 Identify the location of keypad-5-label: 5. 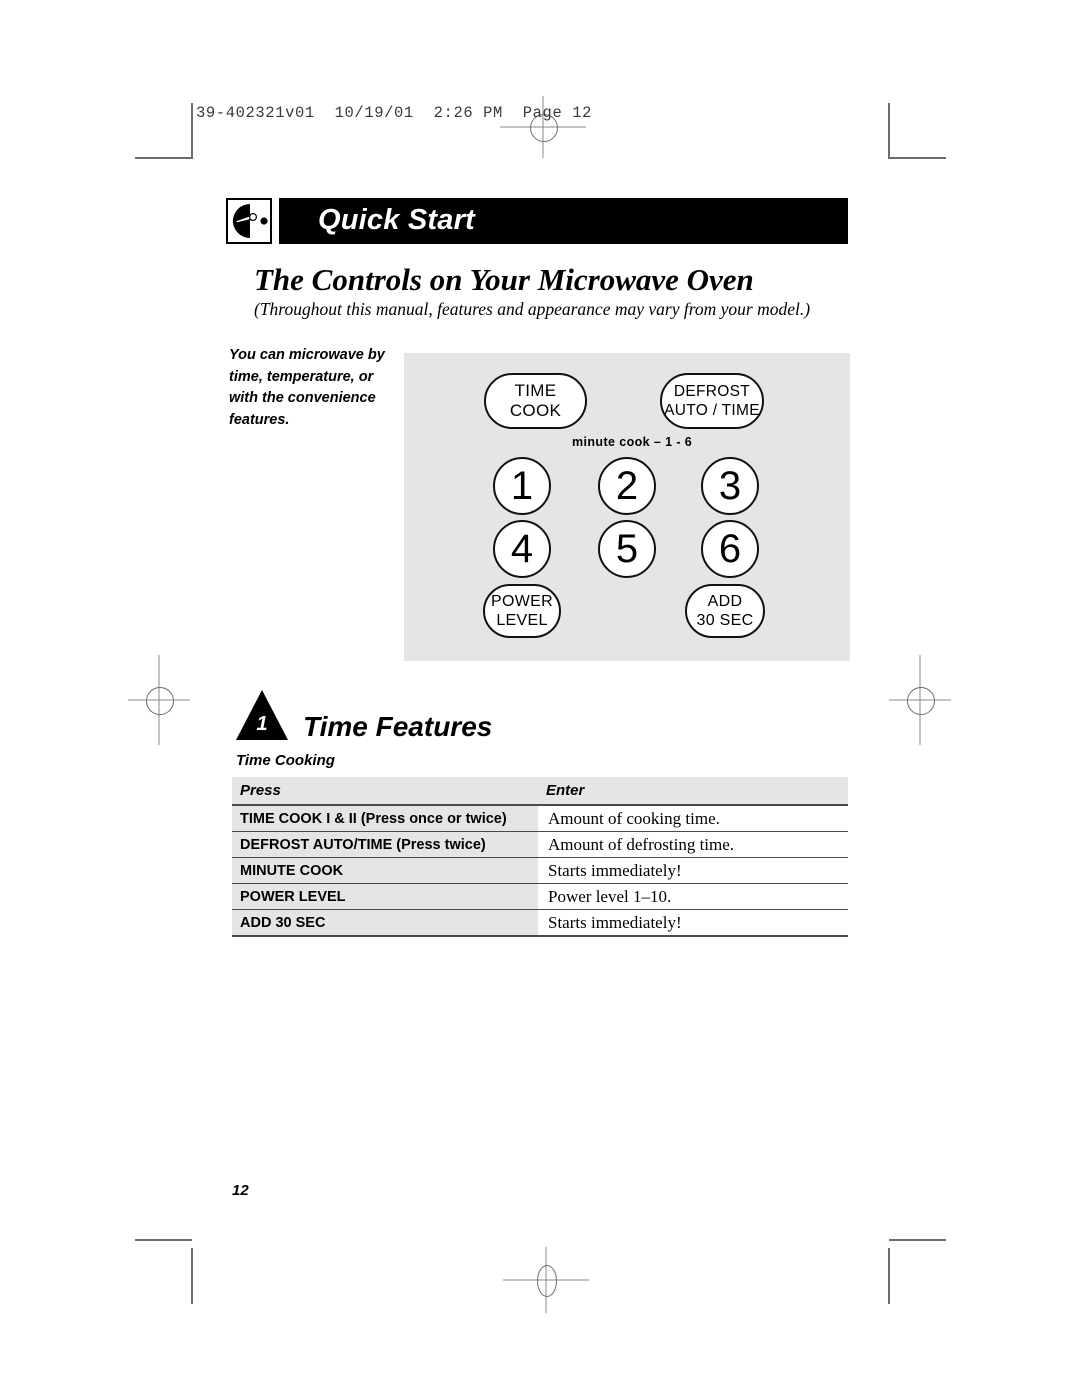
(627, 549).